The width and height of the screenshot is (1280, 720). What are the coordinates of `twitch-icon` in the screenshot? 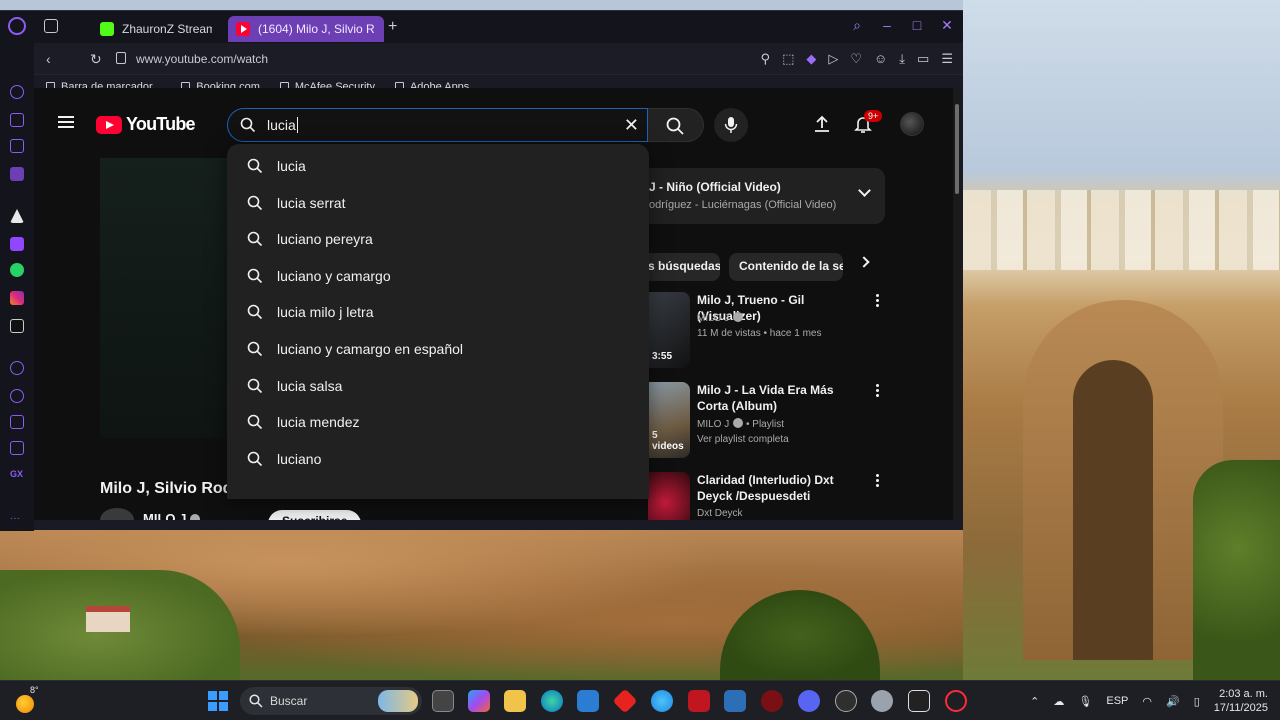 It's located at (17, 244).